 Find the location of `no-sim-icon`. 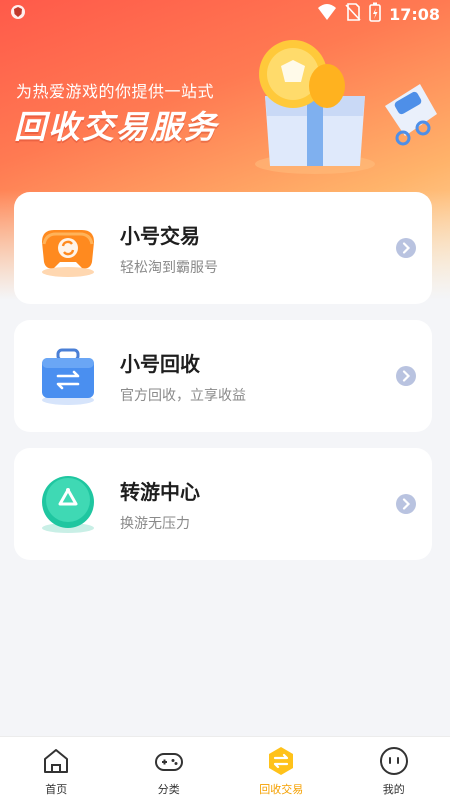

no-sim-icon is located at coordinates (353, 14).